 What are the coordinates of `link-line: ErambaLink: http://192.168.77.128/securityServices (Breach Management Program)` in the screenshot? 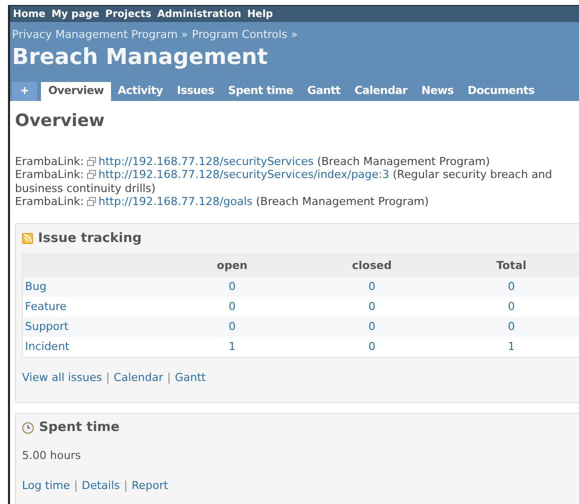 It's located at (253, 161).